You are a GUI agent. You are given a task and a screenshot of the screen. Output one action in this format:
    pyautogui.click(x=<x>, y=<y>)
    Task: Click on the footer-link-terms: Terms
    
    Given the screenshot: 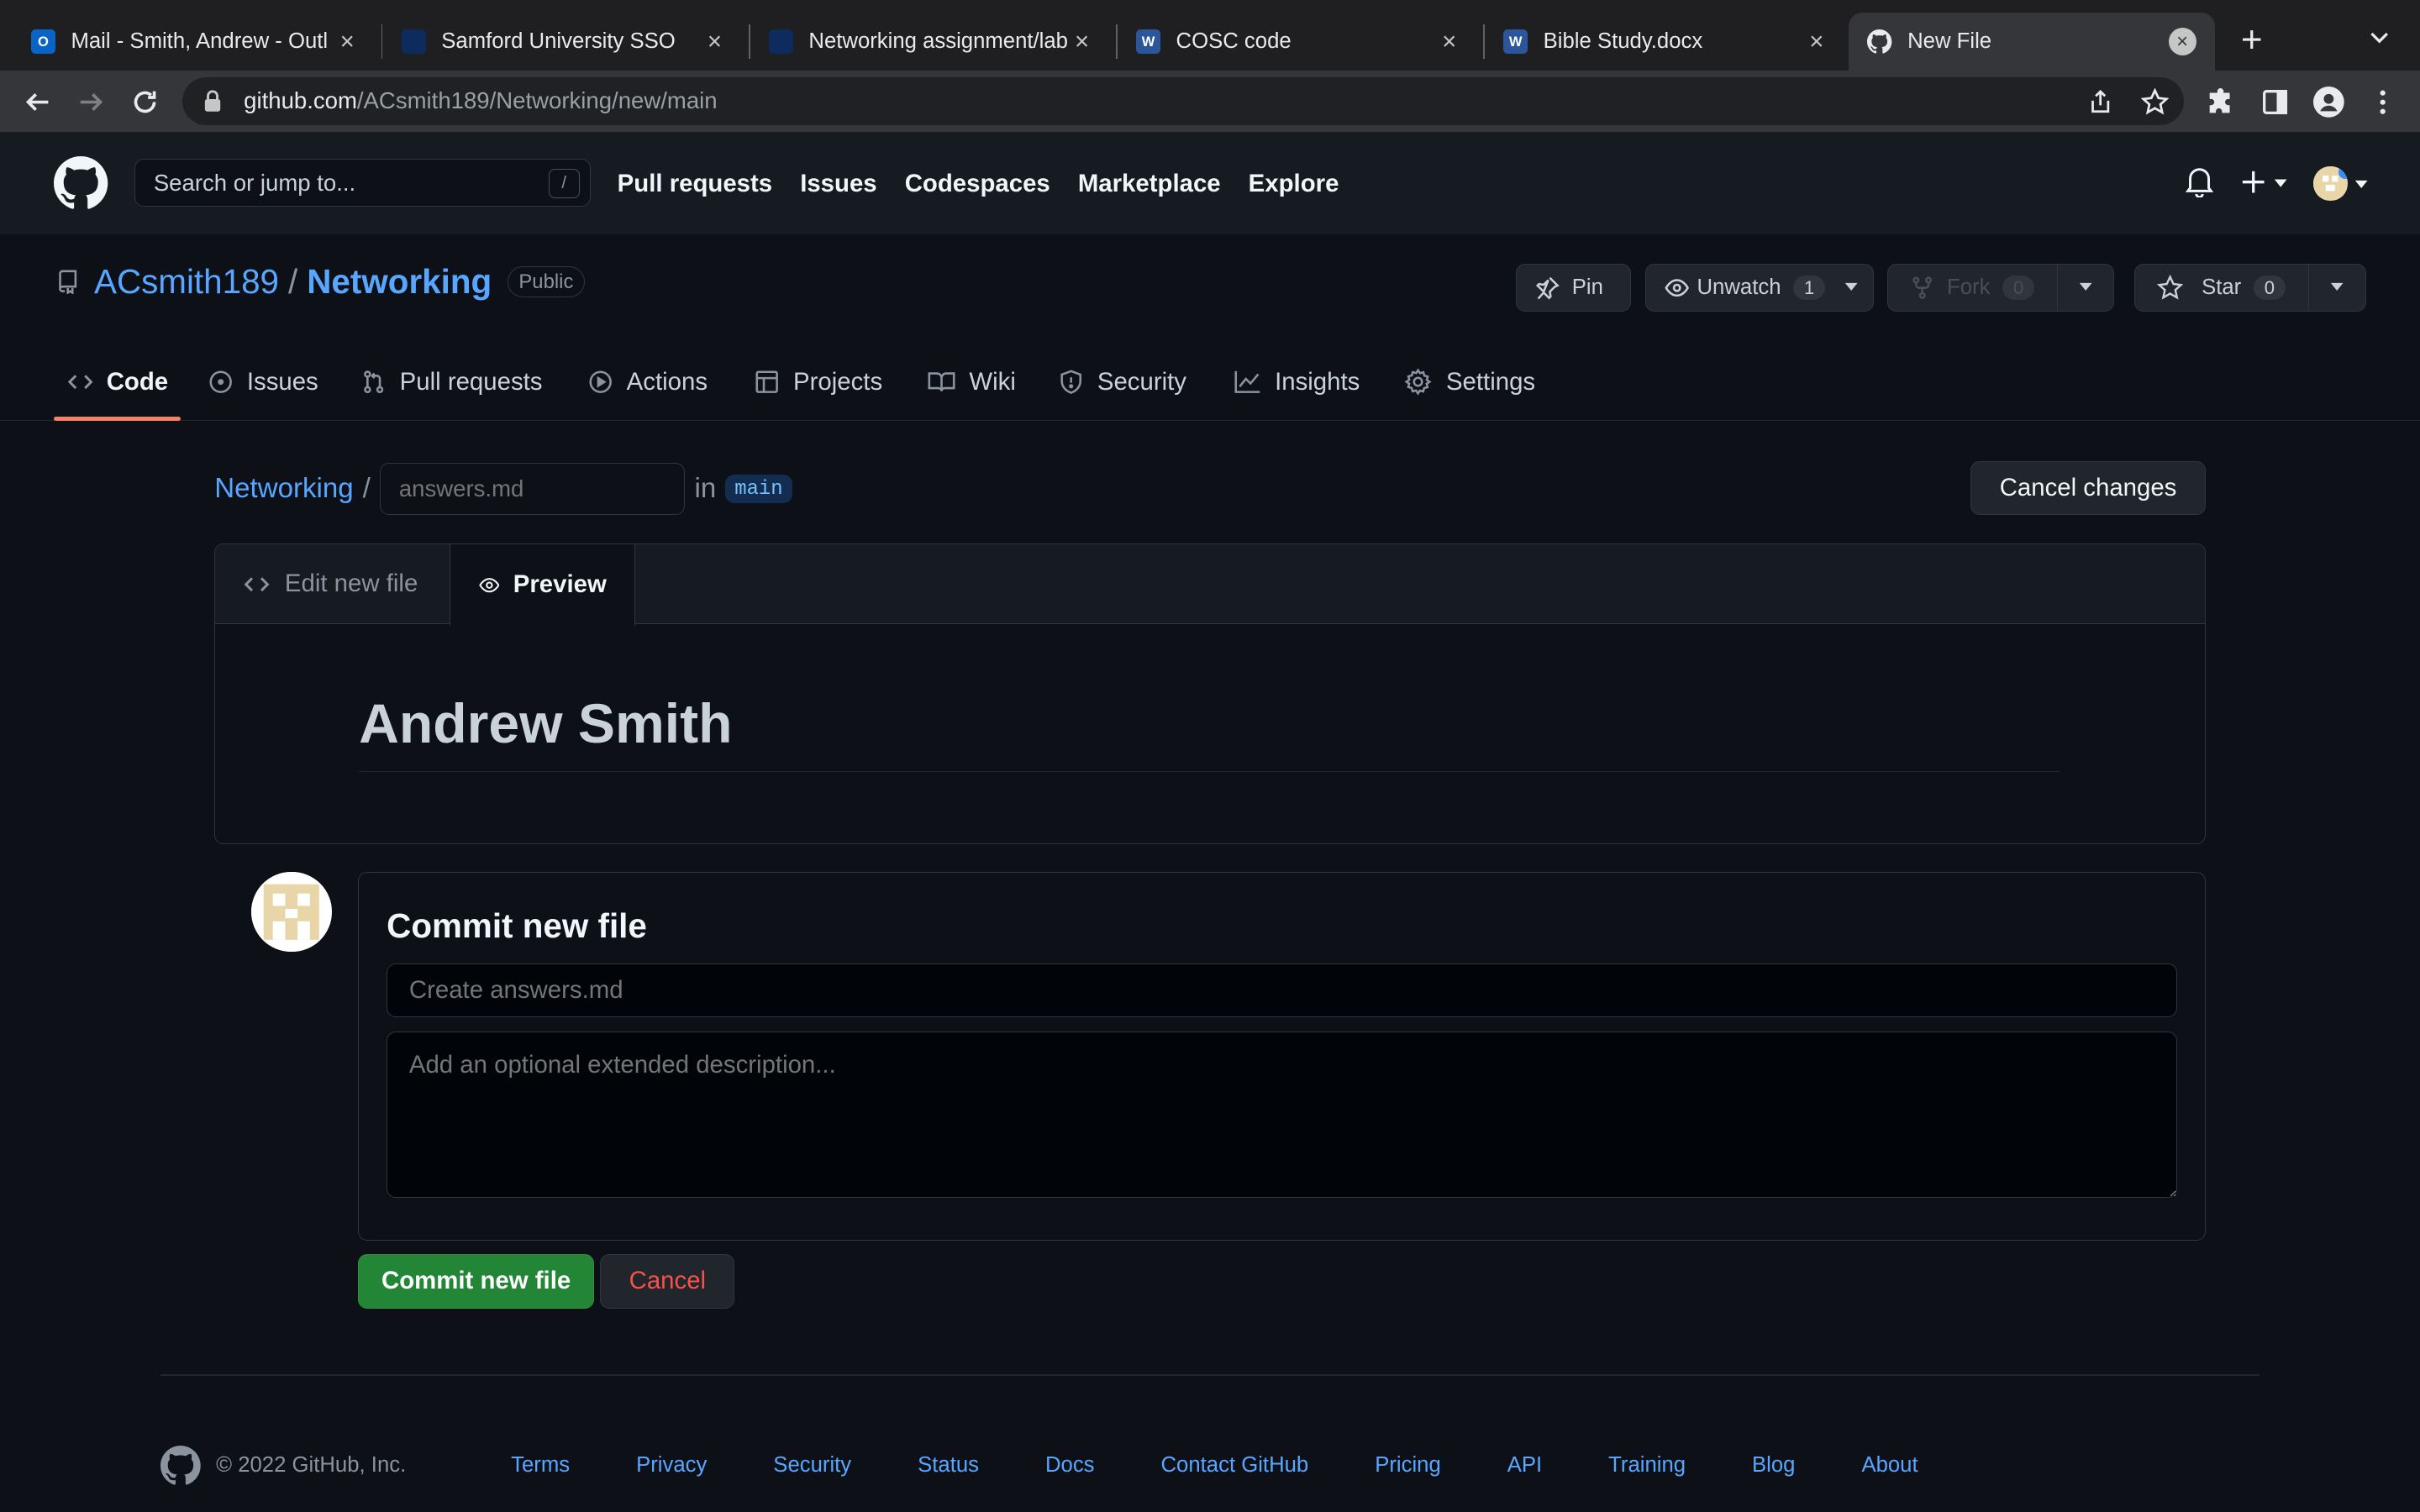 What is the action you would take?
    pyautogui.click(x=540, y=1465)
    